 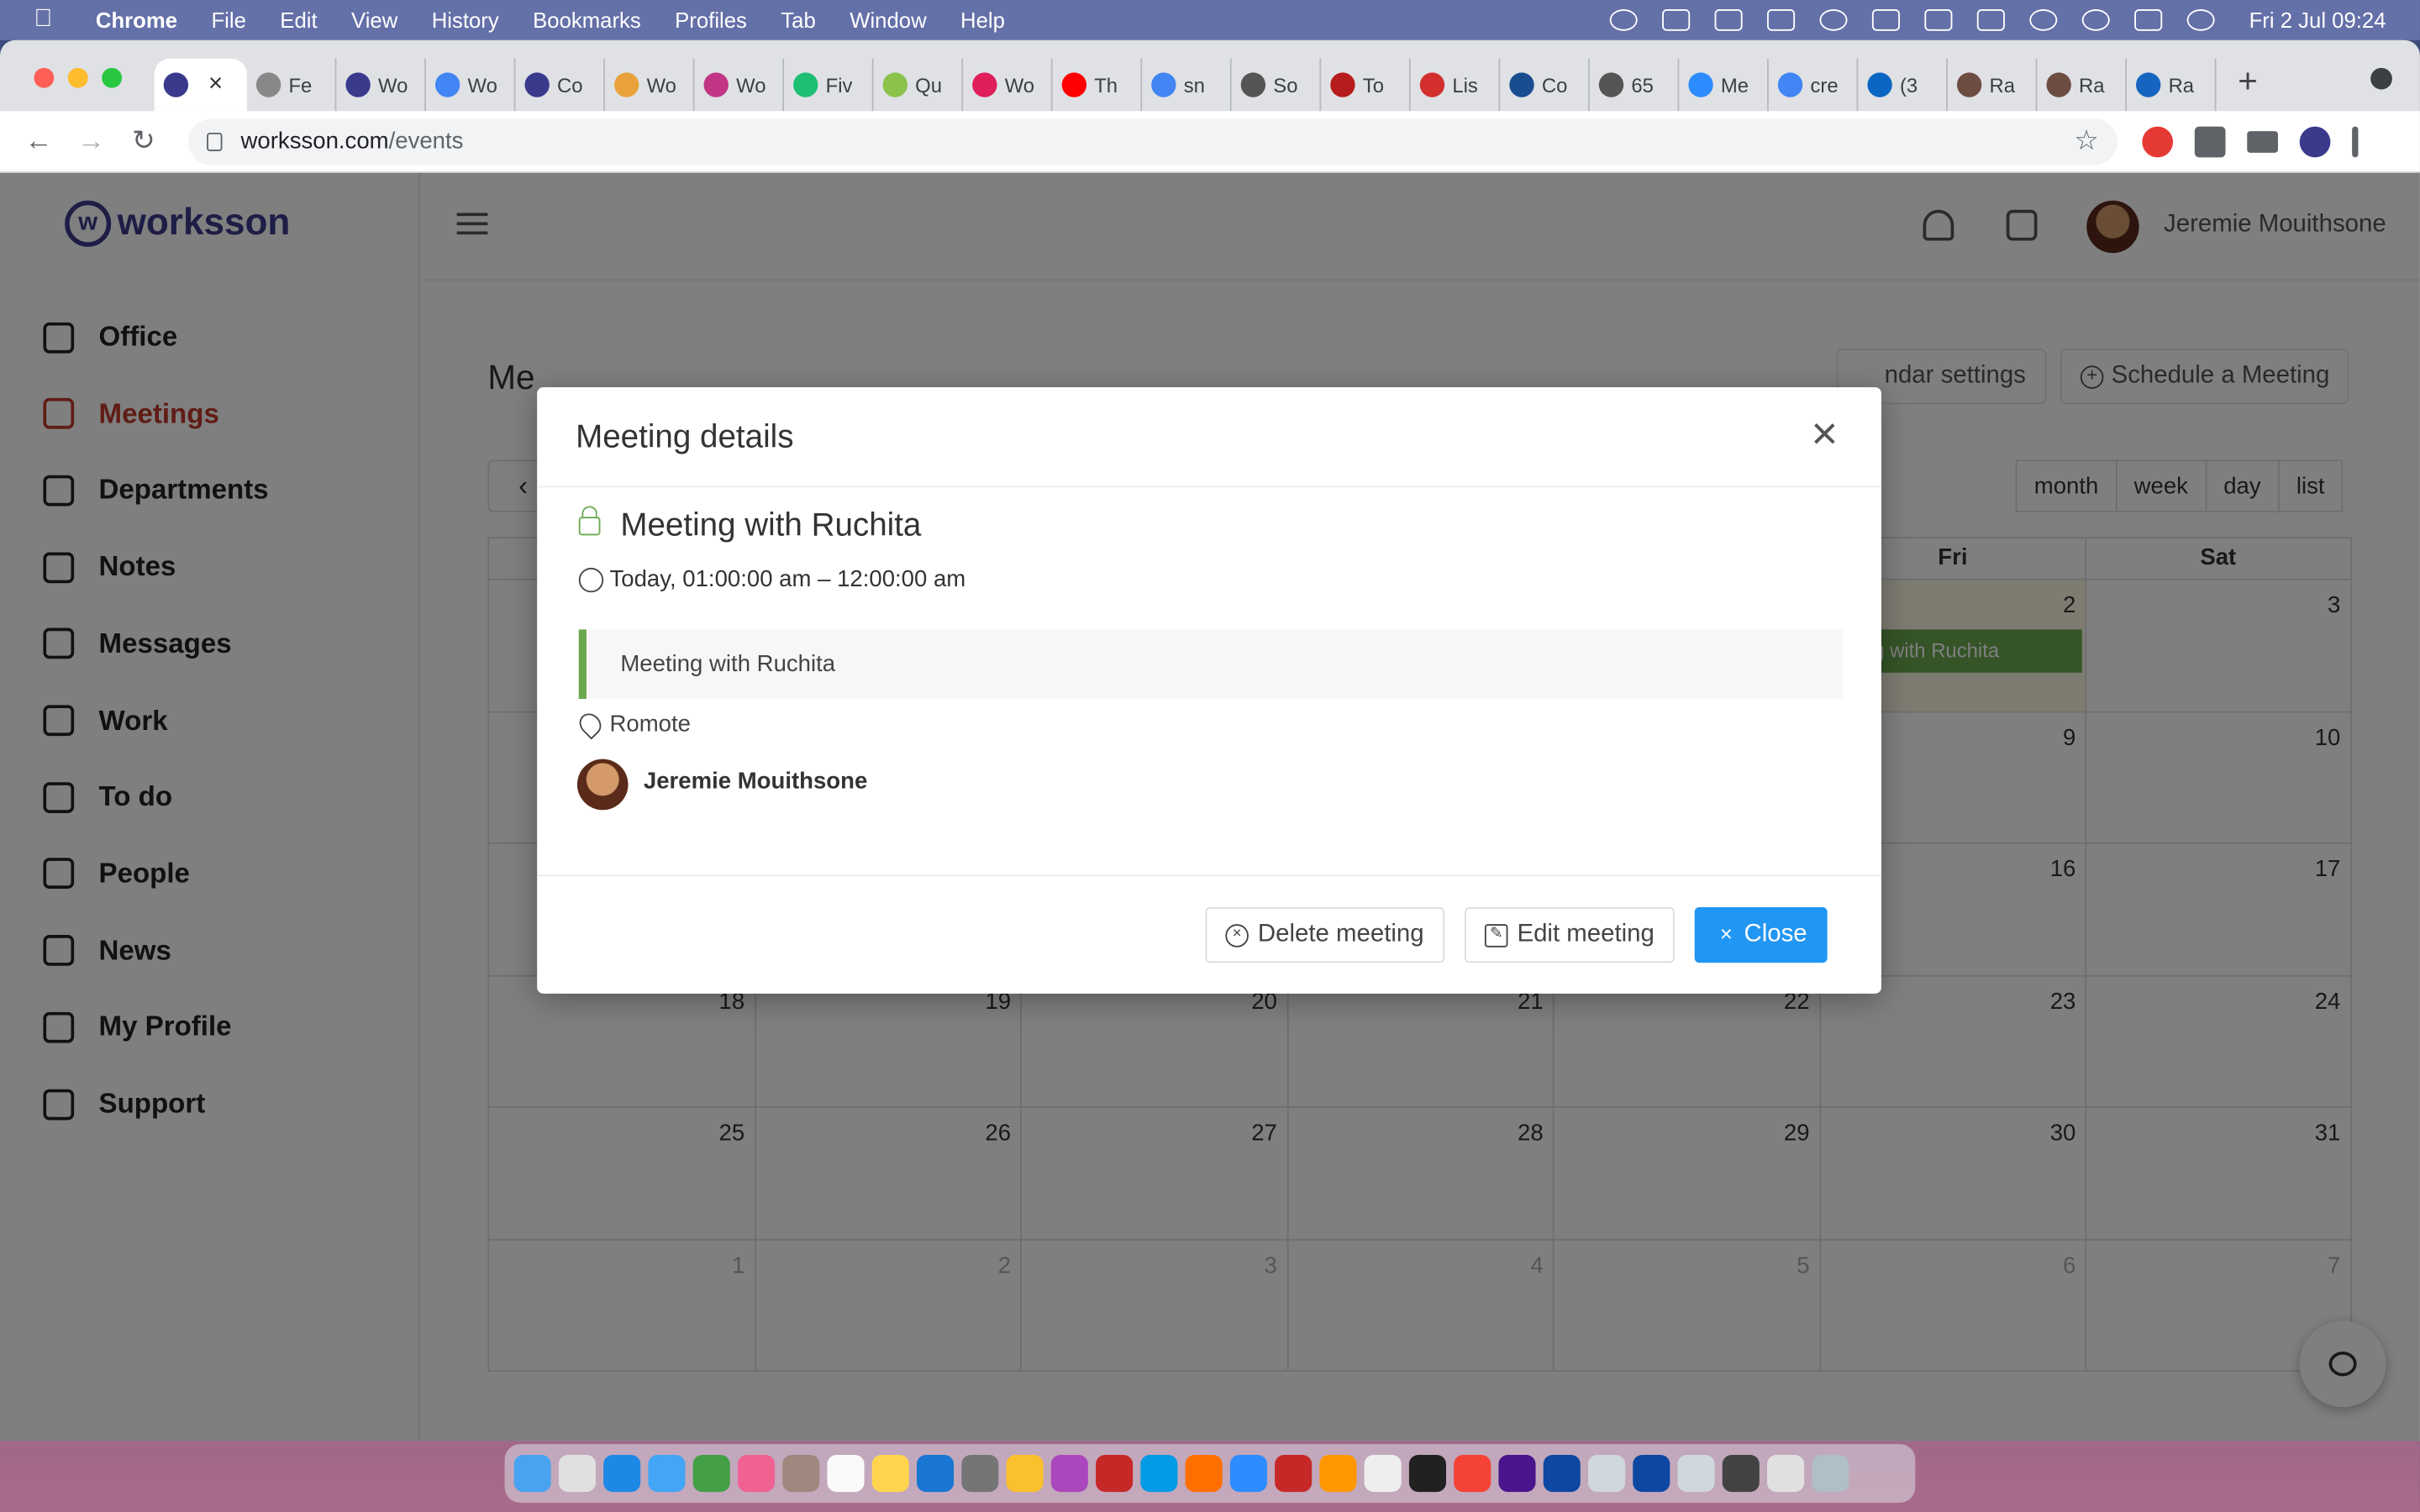 I want to click on keyboard-icon, so click(x=1886, y=20).